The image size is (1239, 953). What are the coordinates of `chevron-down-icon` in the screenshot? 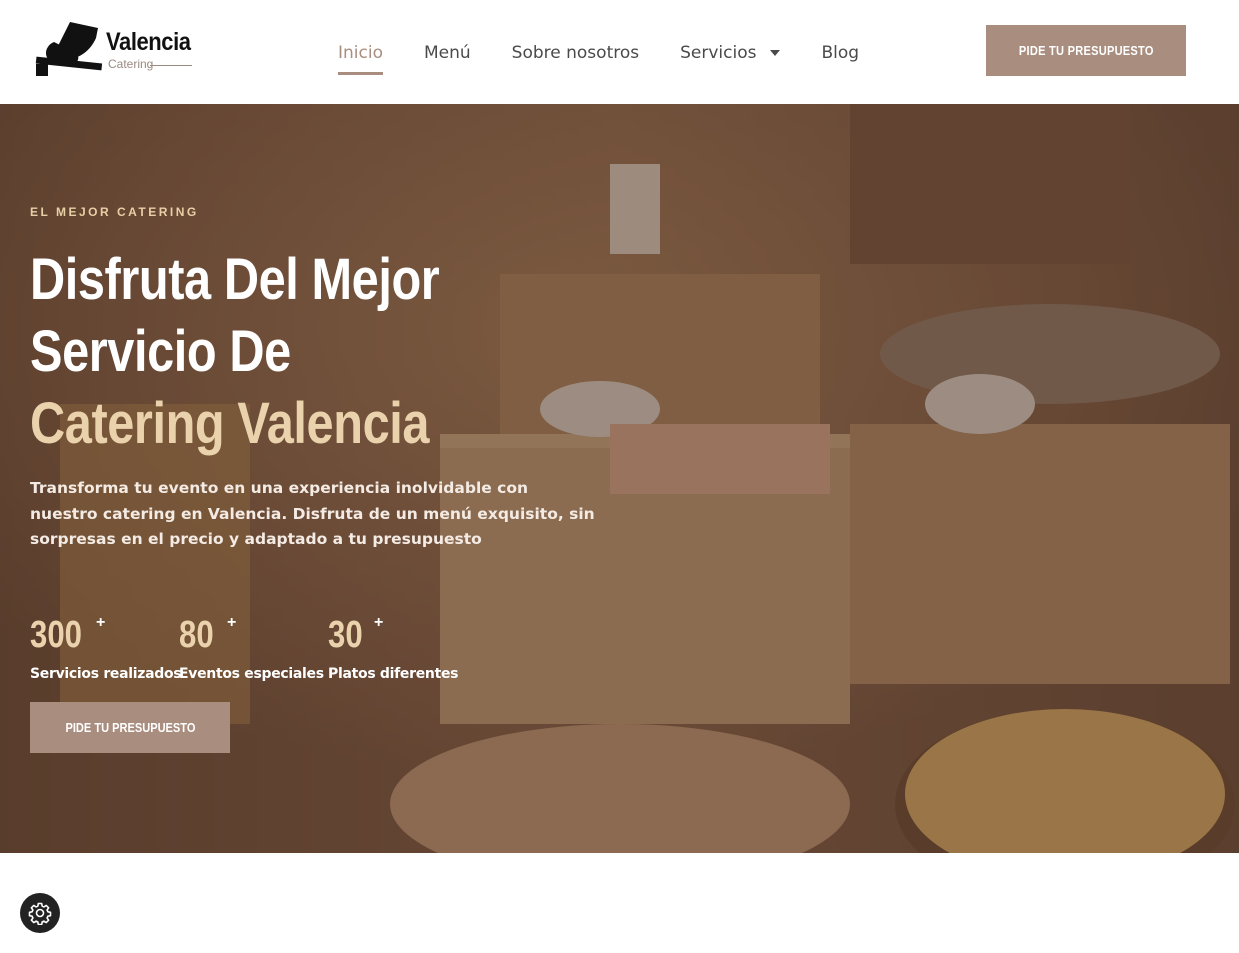 It's located at (775, 53).